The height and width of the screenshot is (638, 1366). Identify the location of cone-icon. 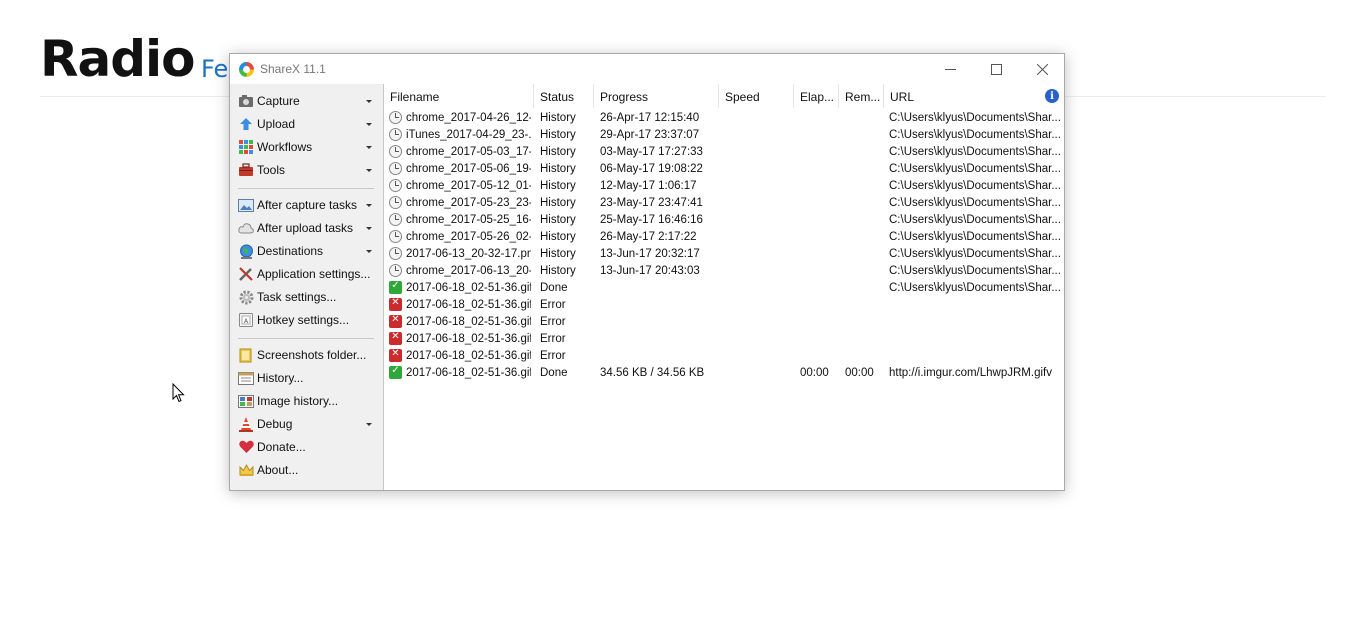
(246, 424).